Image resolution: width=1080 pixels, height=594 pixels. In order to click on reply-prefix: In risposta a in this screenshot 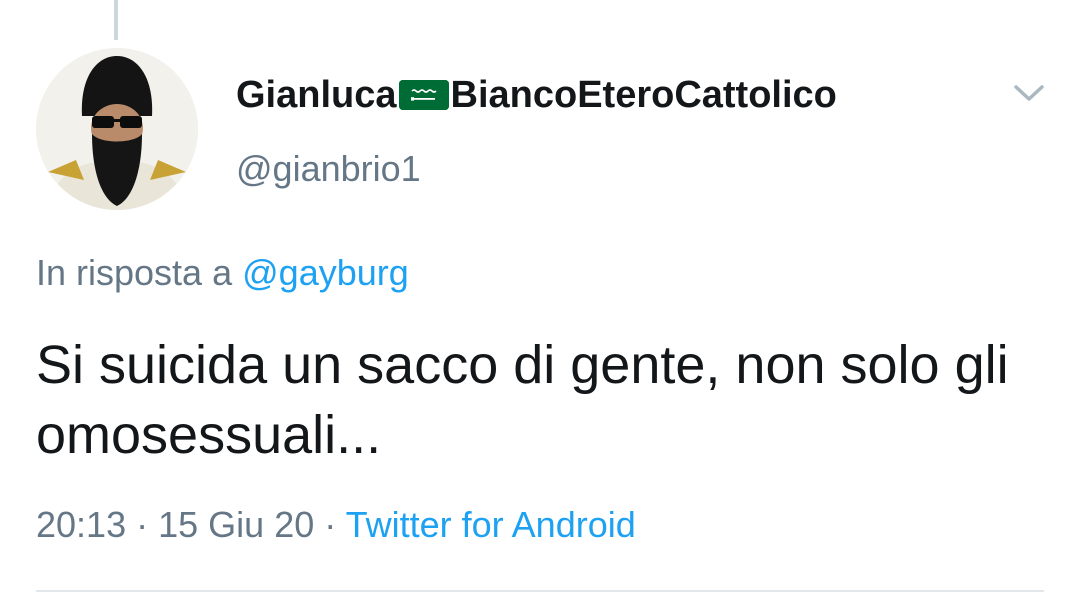, I will do `click(134, 272)`.